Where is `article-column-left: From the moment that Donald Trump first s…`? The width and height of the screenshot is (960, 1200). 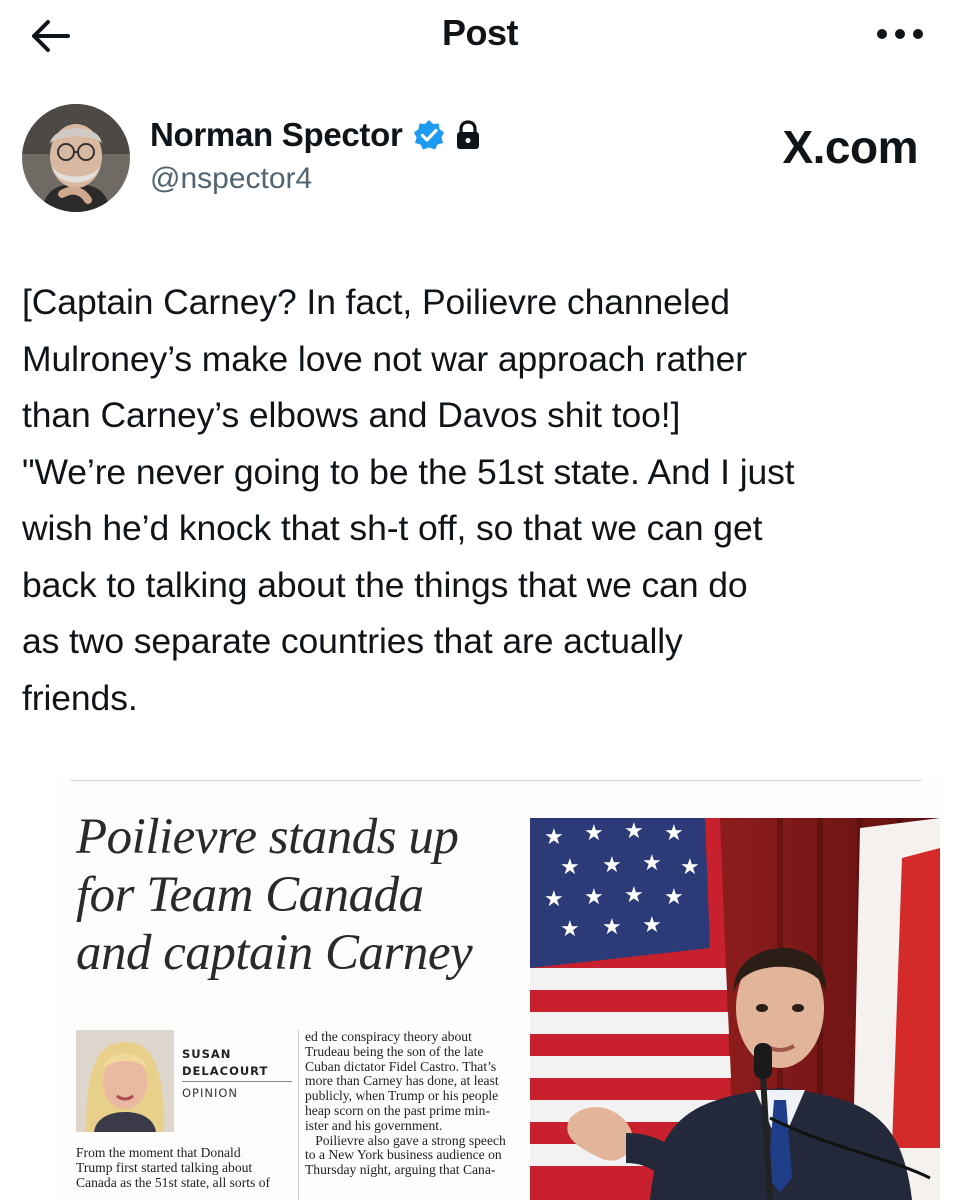
article-column-left: From the moment that Donald Trump first s… is located at coordinates (186, 1167).